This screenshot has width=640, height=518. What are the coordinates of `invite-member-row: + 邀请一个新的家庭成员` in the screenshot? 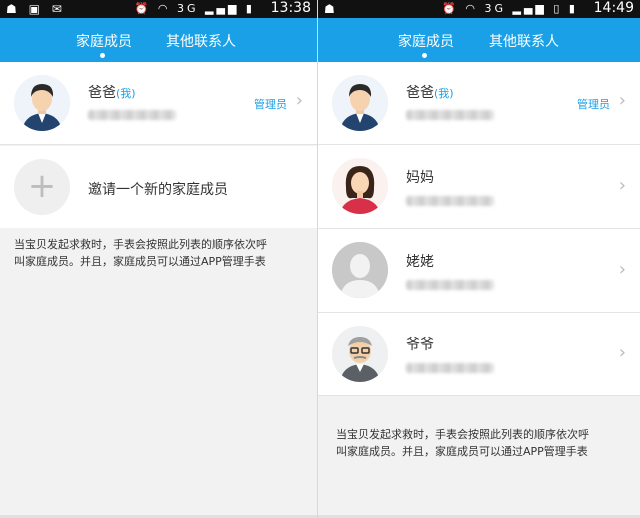 It's located at (158, 187).